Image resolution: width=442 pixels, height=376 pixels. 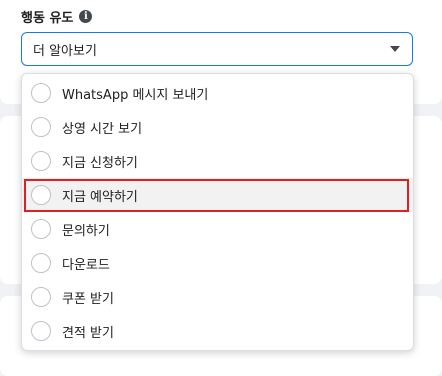 I want to click on option-see-showtimes: 상영 시간 보기, so click(x=217, y=127).